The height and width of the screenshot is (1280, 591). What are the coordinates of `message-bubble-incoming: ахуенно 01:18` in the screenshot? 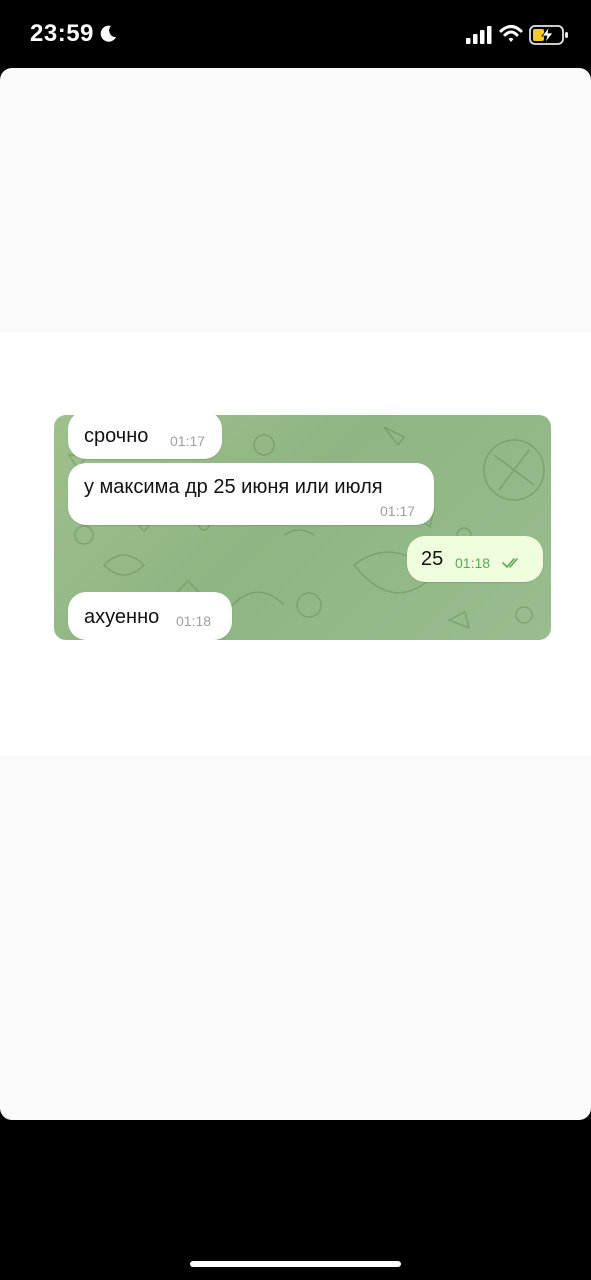 It's located at (150, 616).